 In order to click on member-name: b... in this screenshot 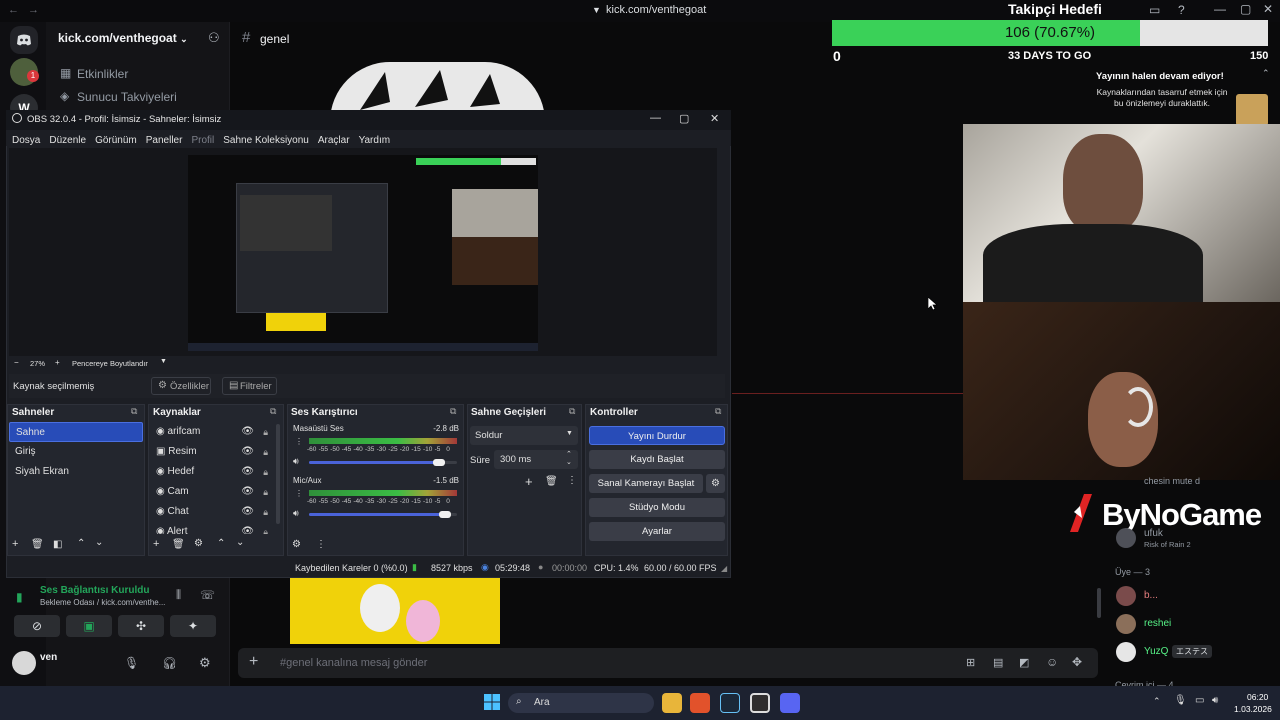, I will do `click(1151, 595)`.